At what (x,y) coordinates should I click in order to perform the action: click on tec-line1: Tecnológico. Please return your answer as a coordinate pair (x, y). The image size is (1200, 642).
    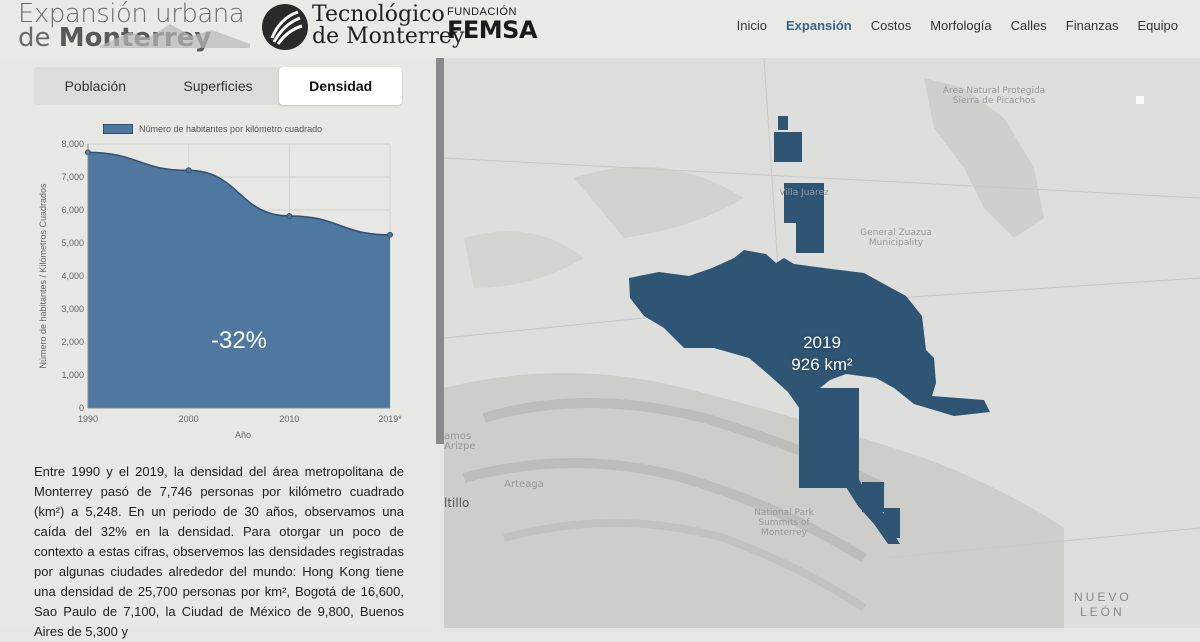
    Looking at the image, I should click on (378, 14).